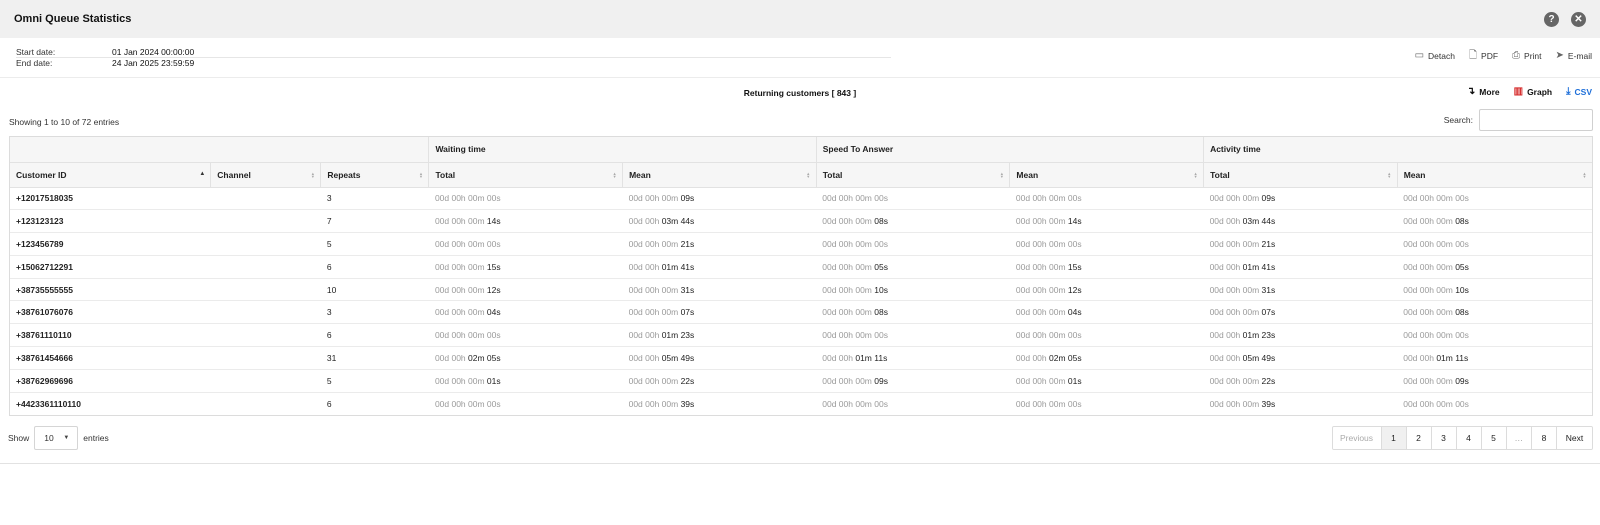 The height and width of the screenshot is (525, 1600). What do you see at coordinates (1544, 437) in the screenshot?
I see `page-button-8: 8` at bounding box center [1544, 437].